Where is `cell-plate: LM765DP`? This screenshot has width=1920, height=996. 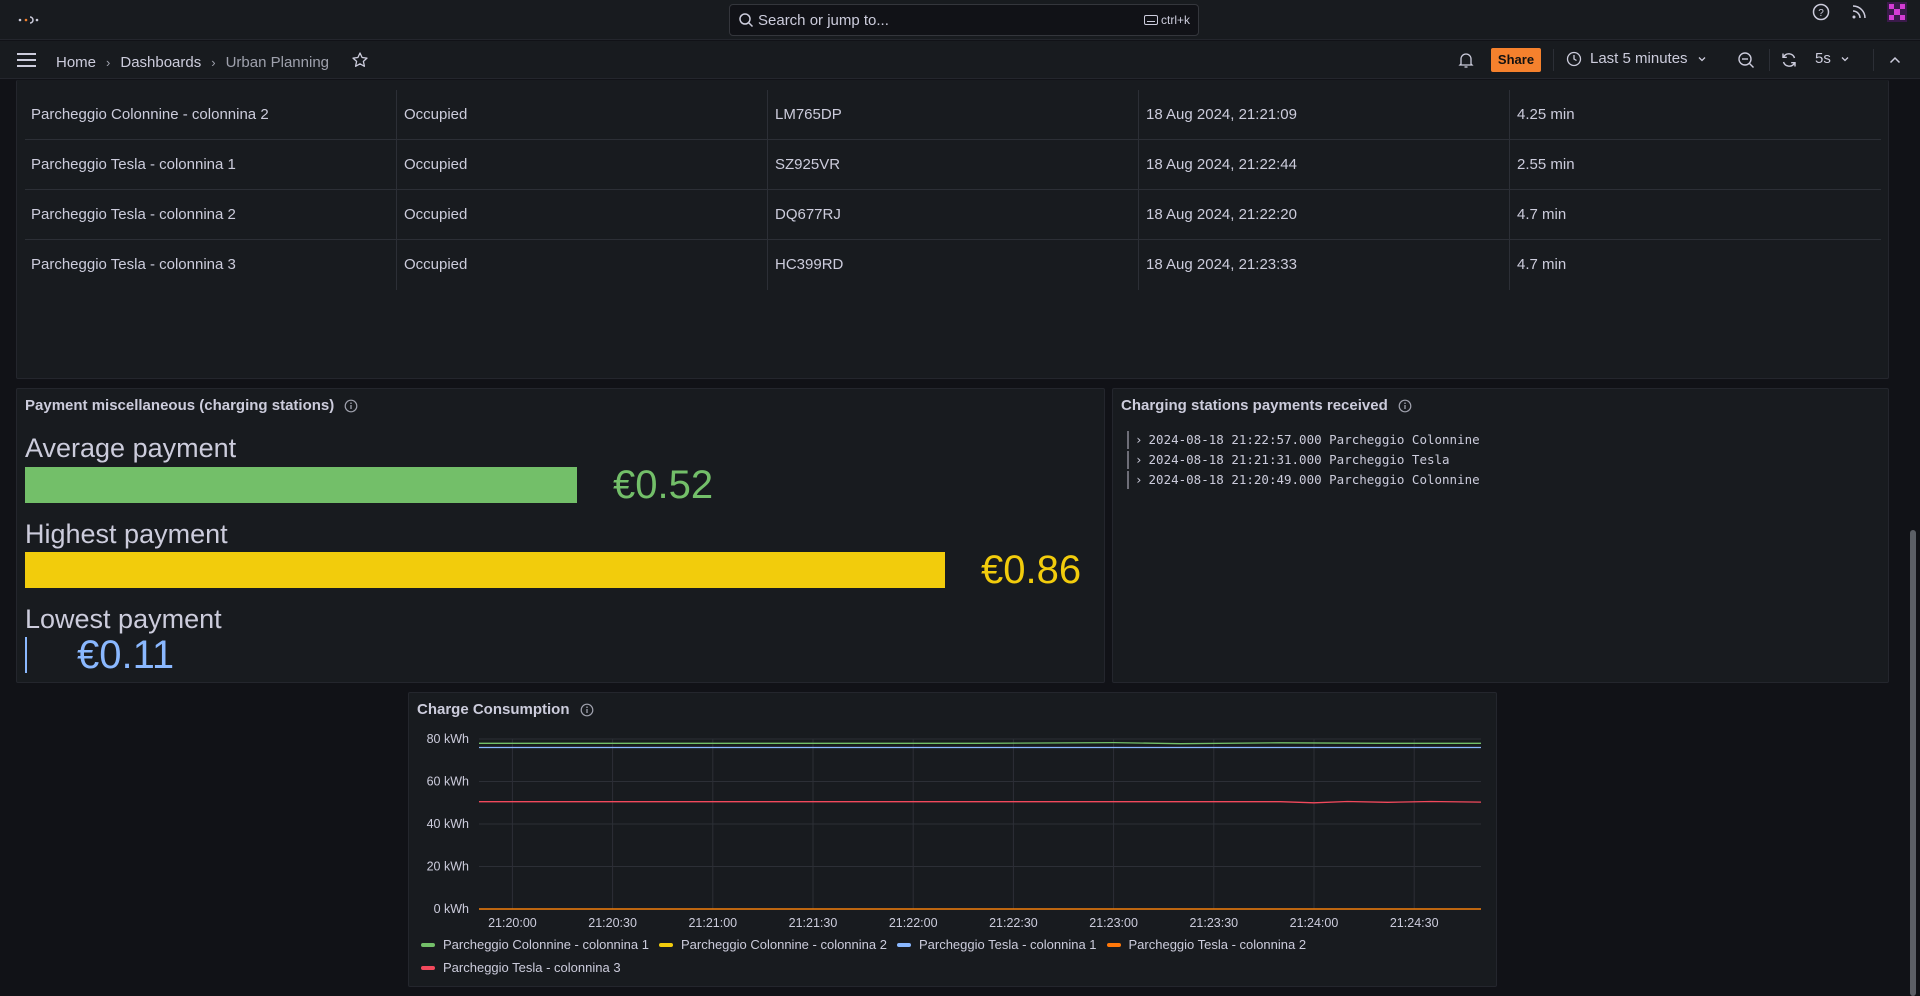 cell-plate: LM765DP is located at coordinates (952, 115).